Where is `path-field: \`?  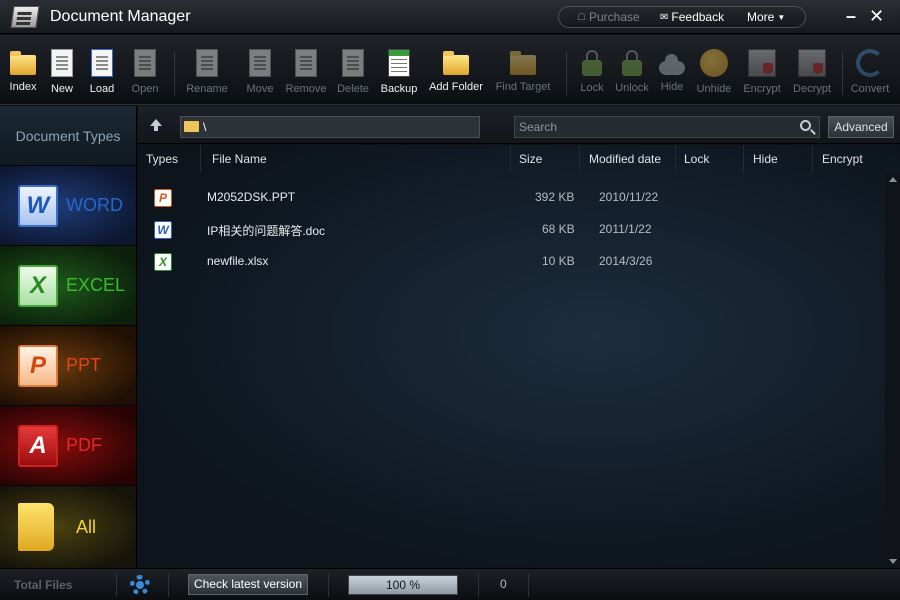 path-field: \ is located at coordinates (330, 127).